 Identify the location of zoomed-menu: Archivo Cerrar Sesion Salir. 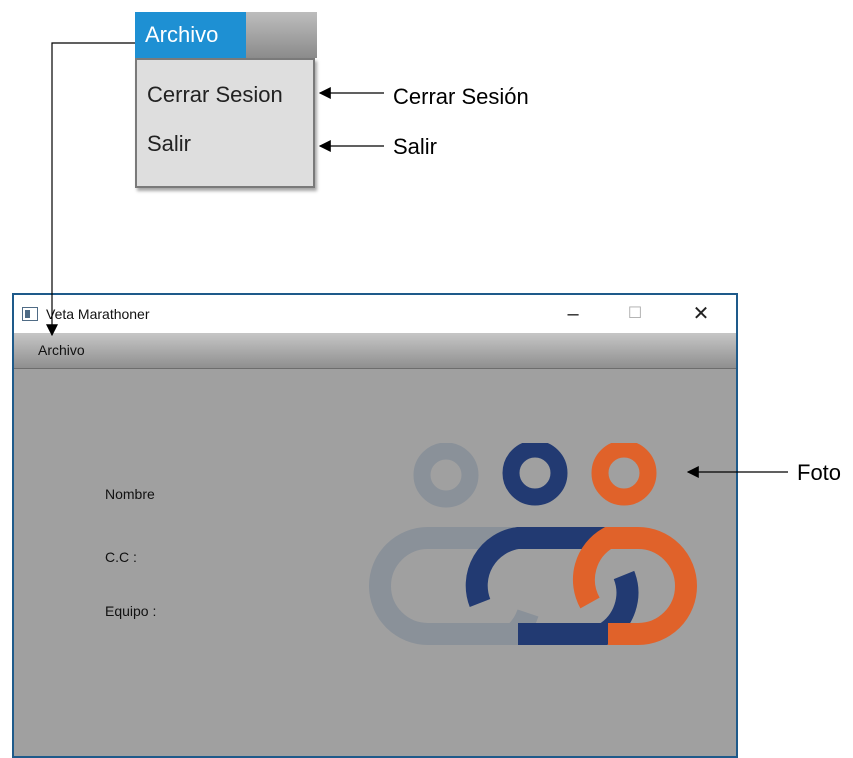
(226, 100).